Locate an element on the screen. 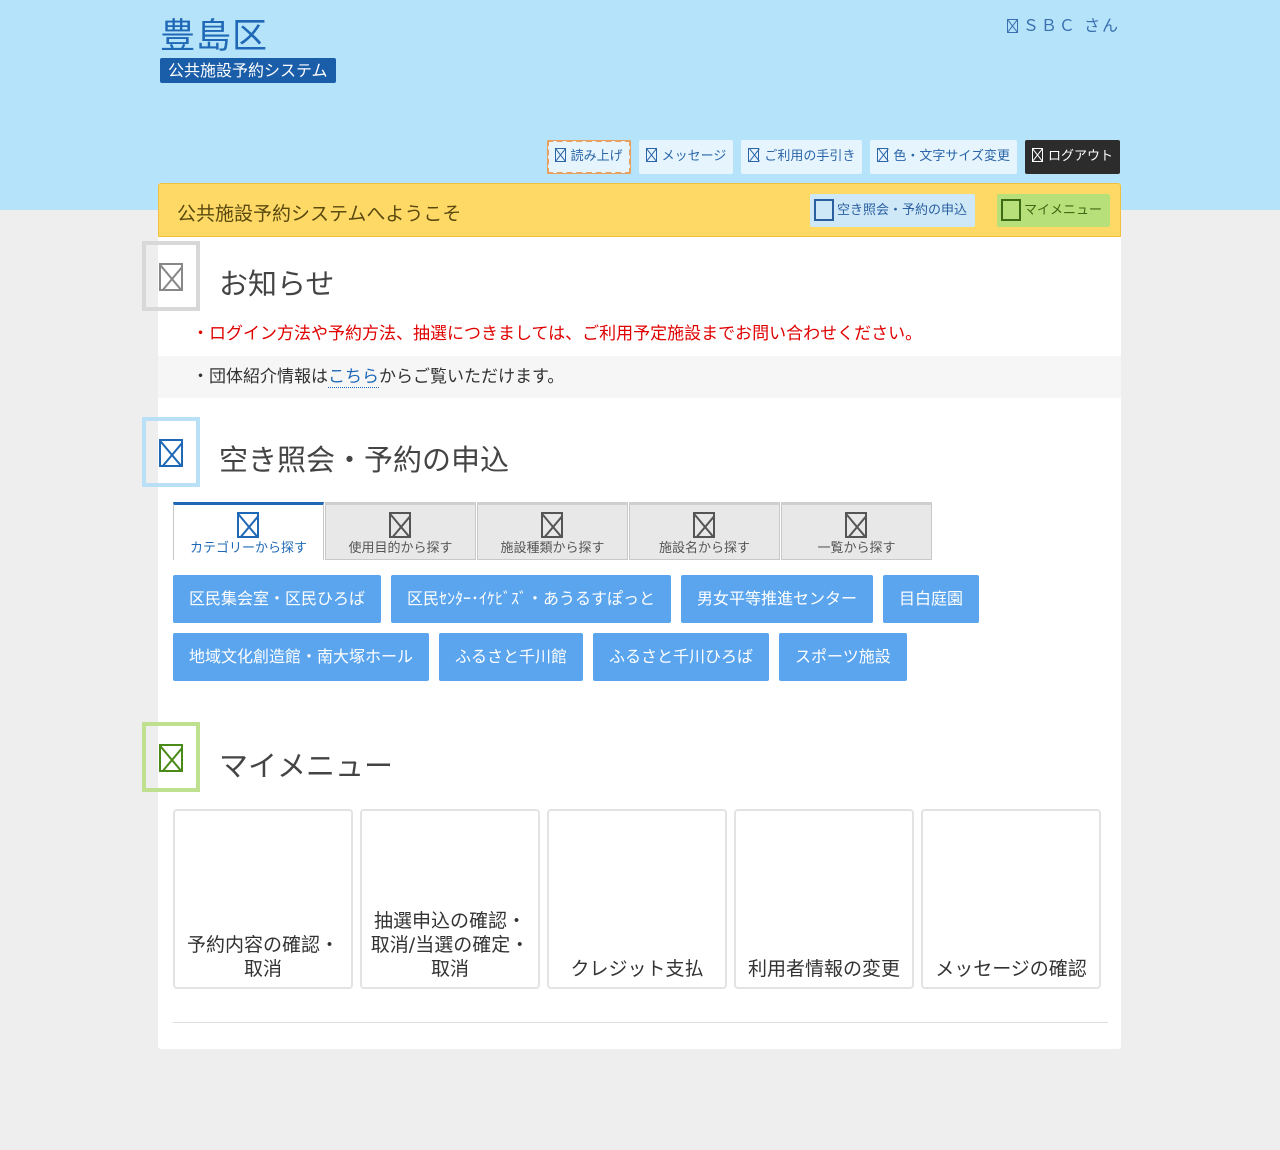 The height and width of the screenshot is (1150, 1280). mymenu-nav-button: マイメニュー is located at coordinates (1053, 210).